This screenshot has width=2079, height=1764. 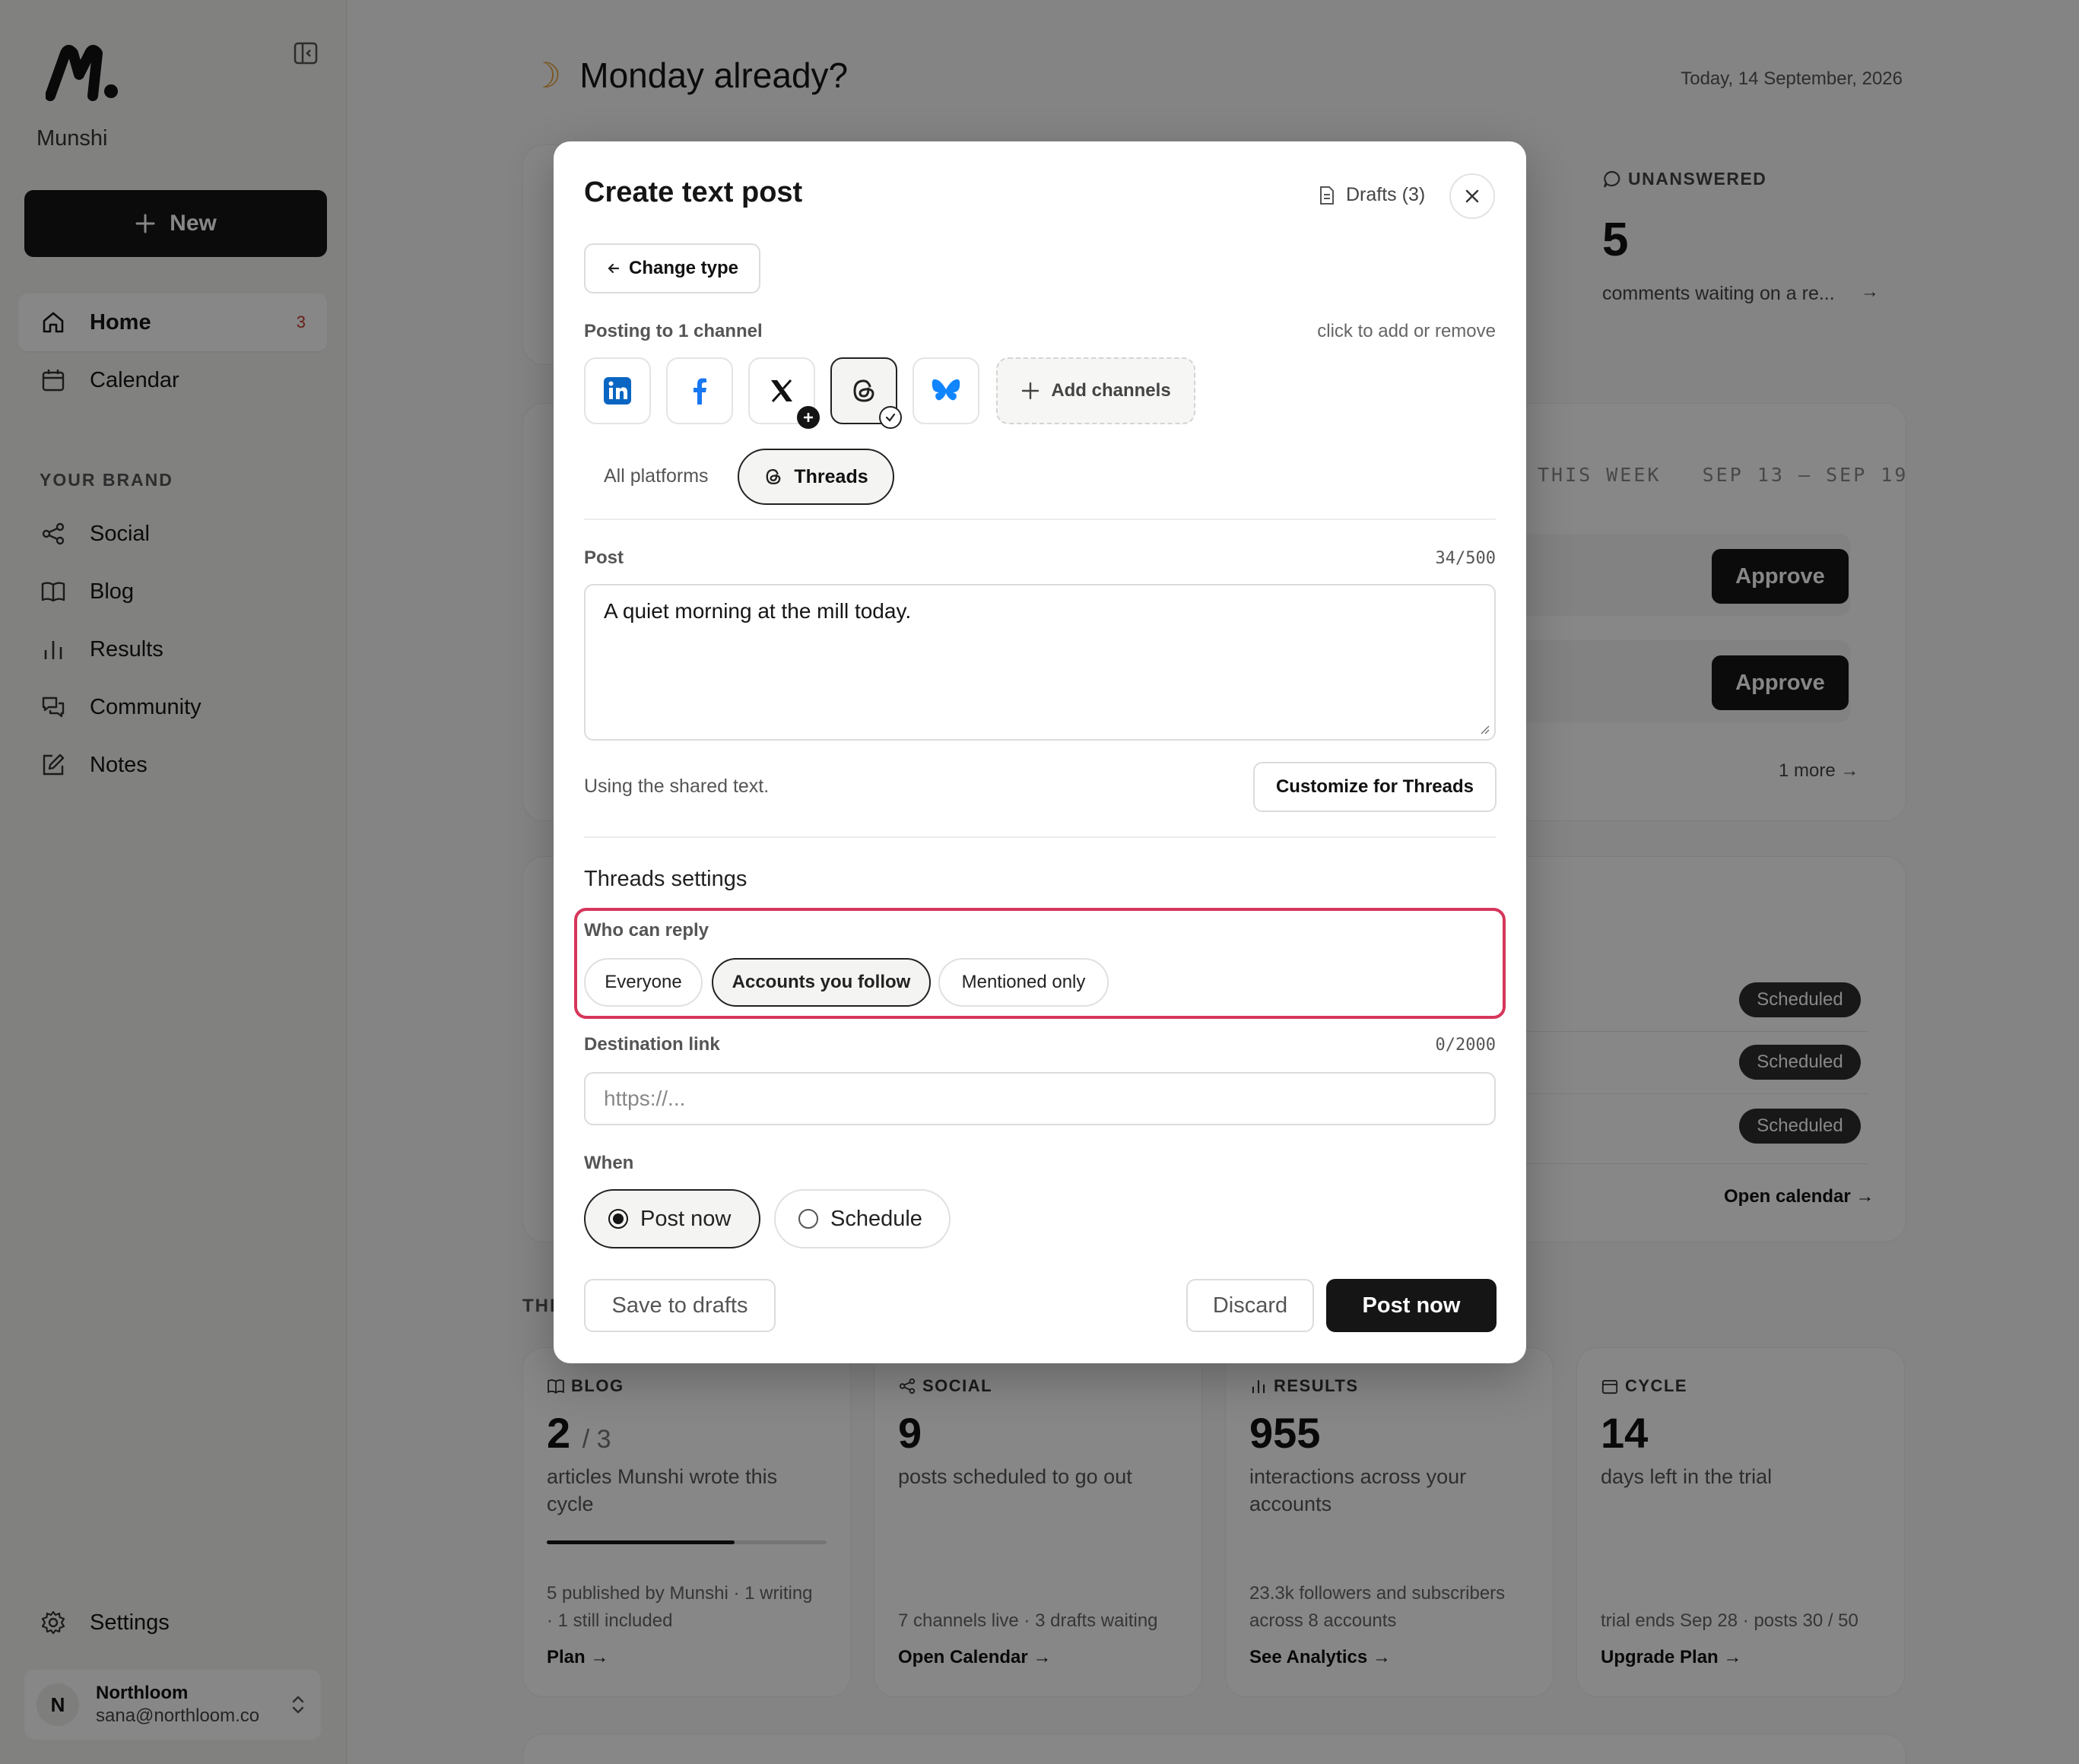 I want to click on customize-for-threads-button: Customize for Threads, so click(x=1375, y=787).